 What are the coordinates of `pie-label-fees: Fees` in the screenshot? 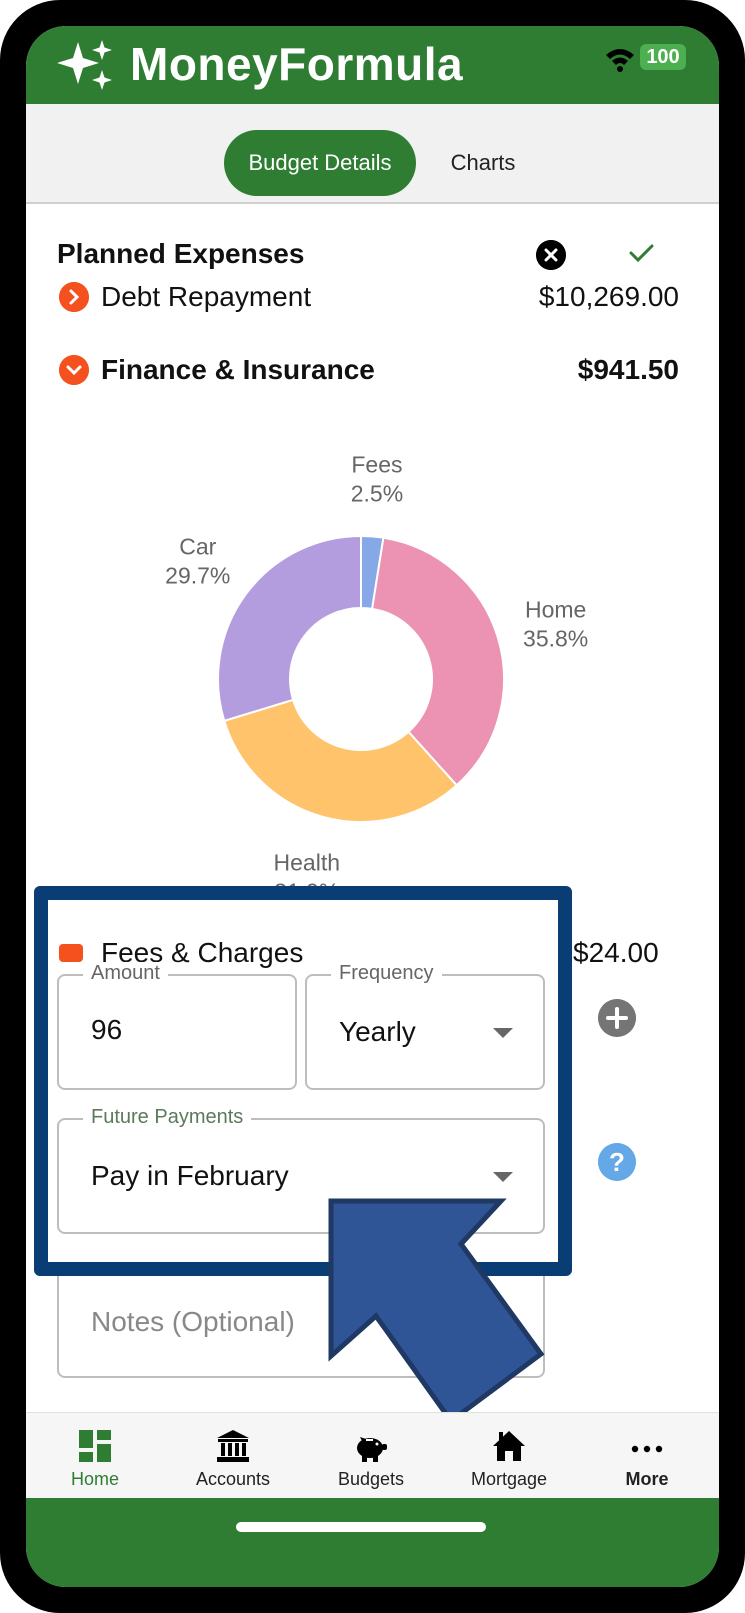 It's located at (376, 465).